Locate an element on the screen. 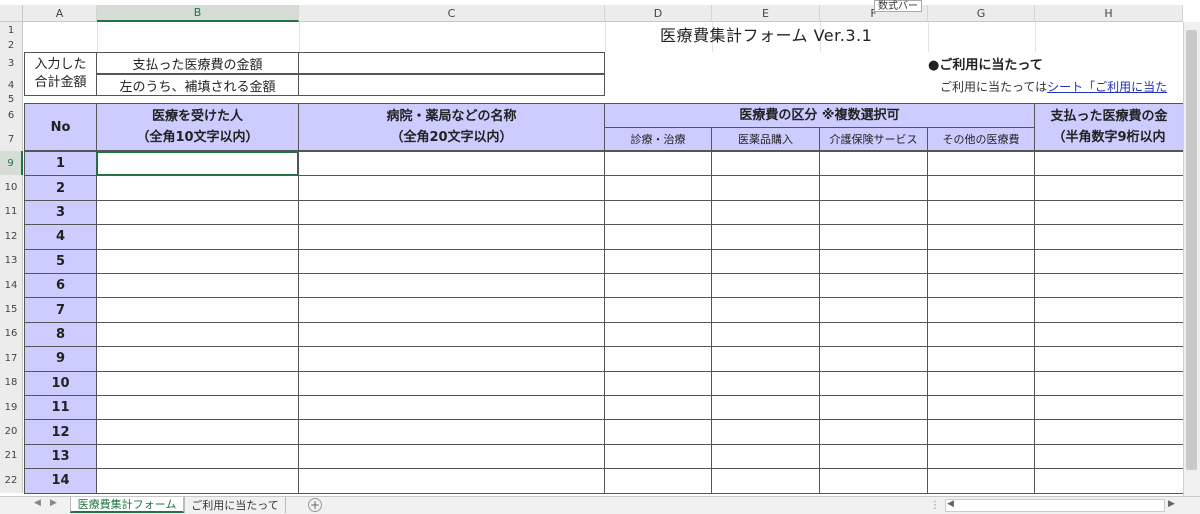 This screenshot has height=514, width=1200. column-header: A is located at coordinates (60, 13).